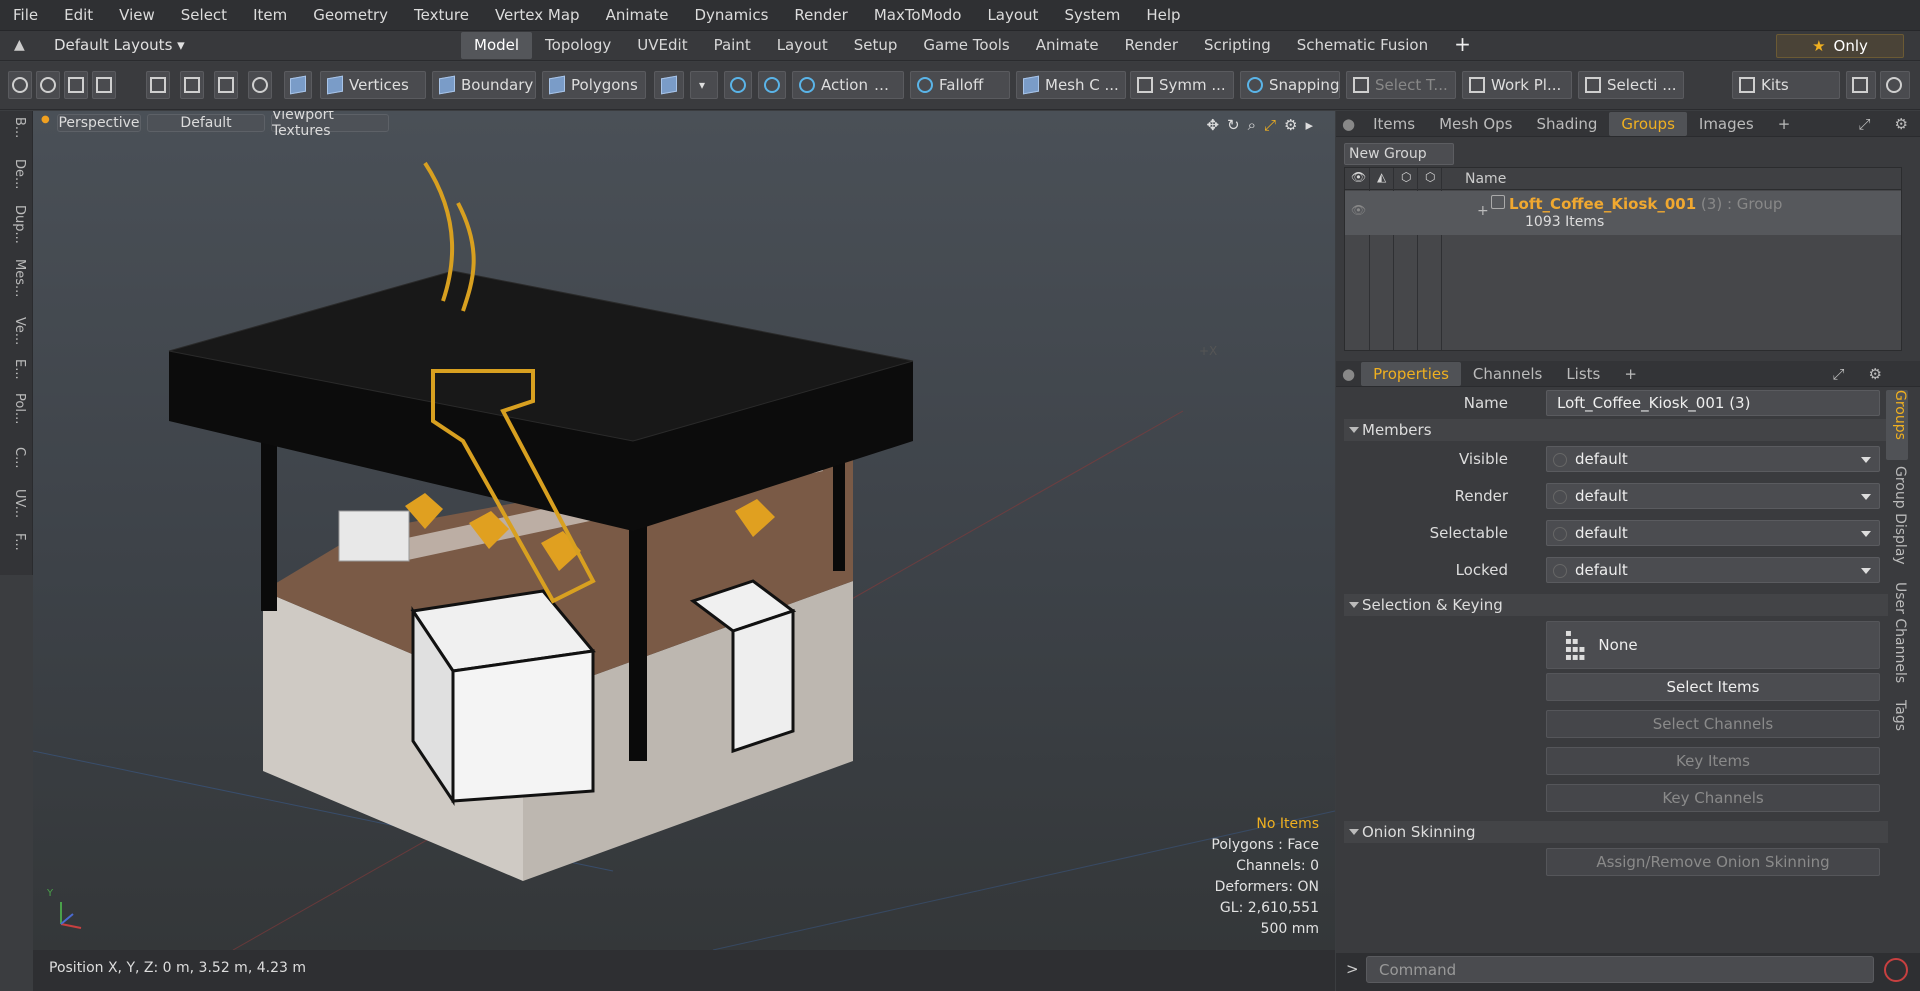  What do you see at coordinates (1399, 154) in the screenshot?
I see `new-group-button: New Group` at bounding box center [1399, 154].